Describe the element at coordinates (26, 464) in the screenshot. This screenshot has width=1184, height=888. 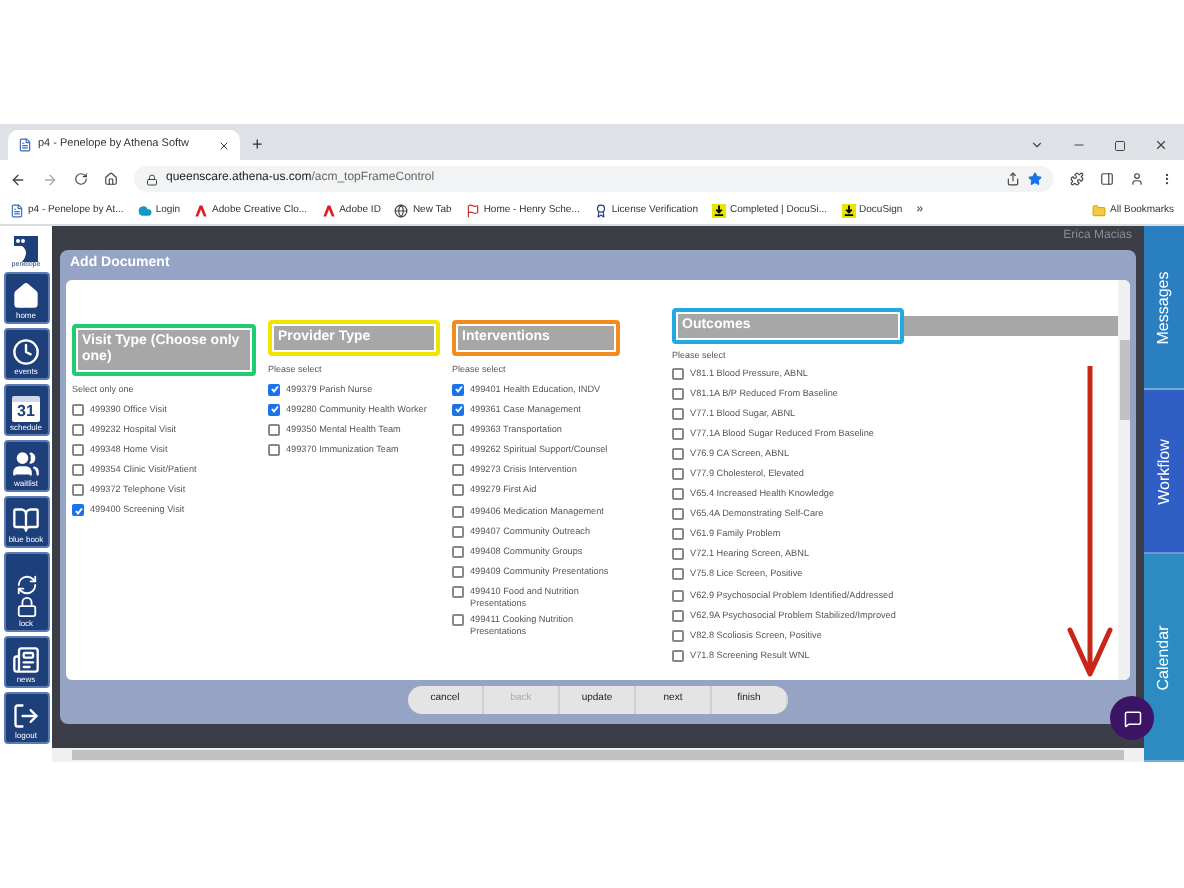
I see `people-icon` at that location.